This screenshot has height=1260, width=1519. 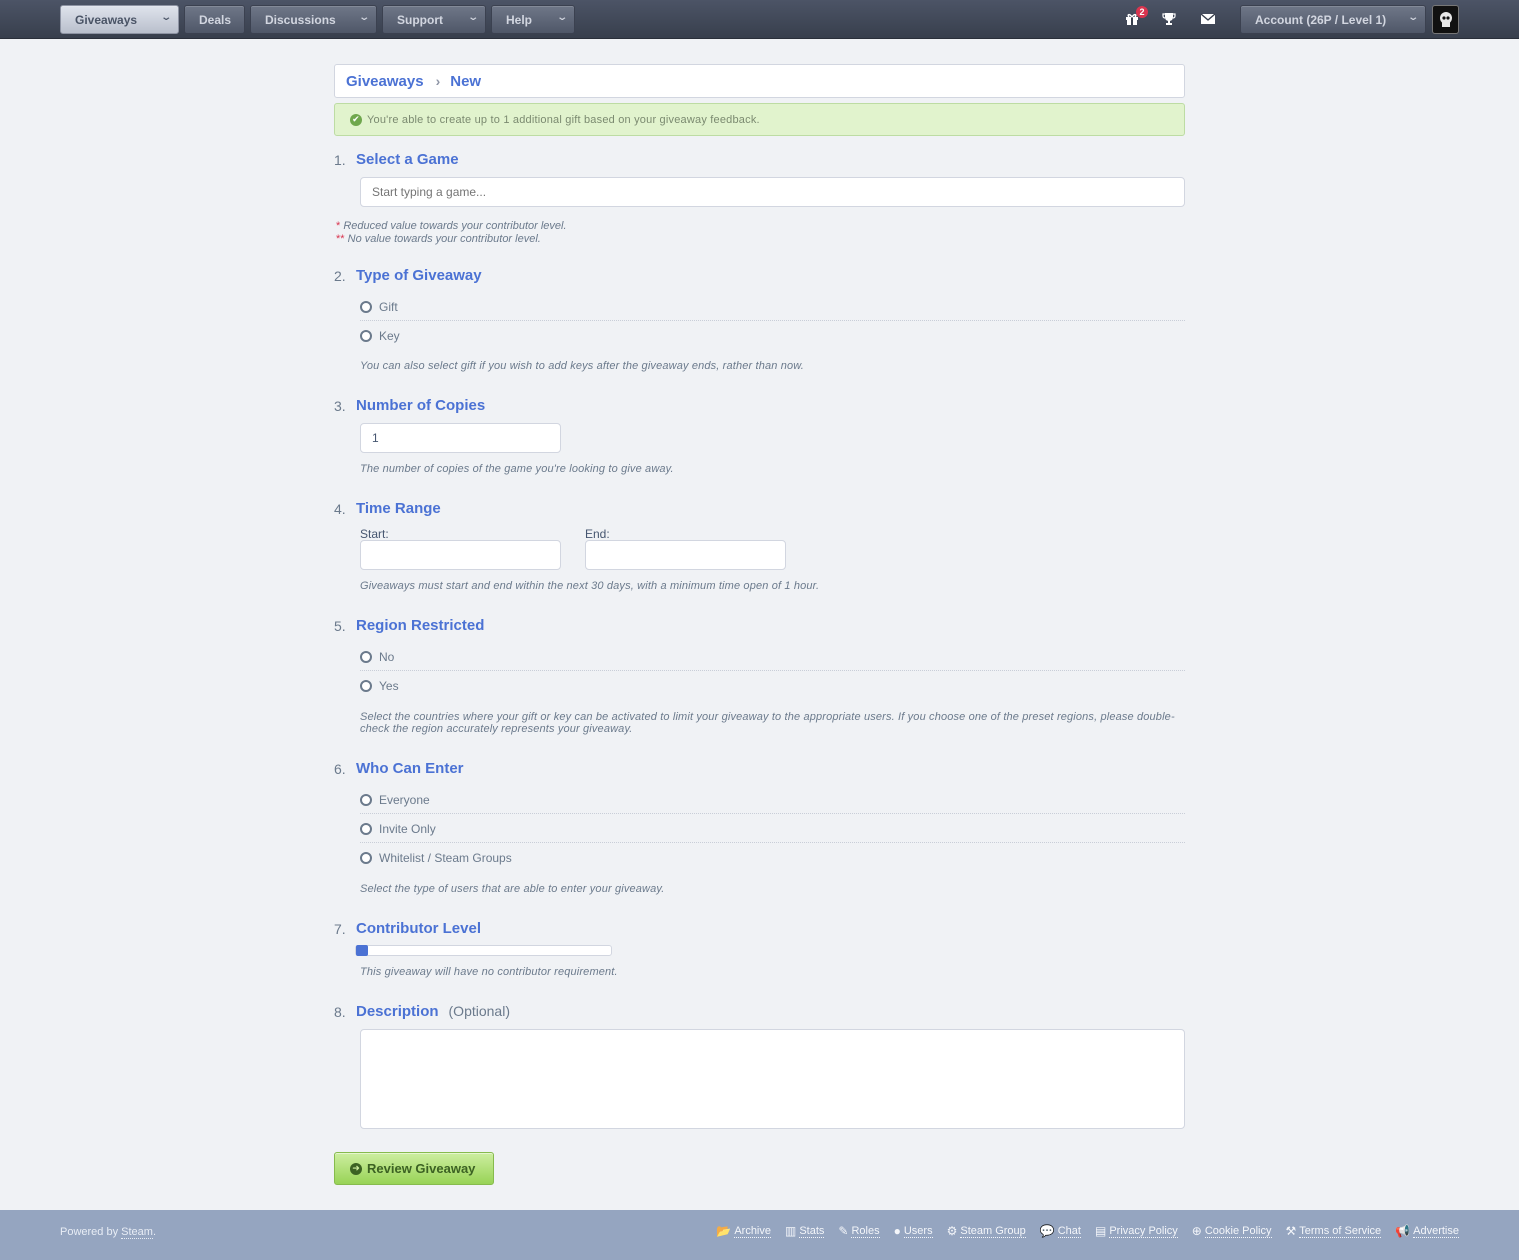 What do you see at coordinates (772, 686) in the screenshot?
I see `radio-region-yes: Yes` at bounding box center [772, 686].